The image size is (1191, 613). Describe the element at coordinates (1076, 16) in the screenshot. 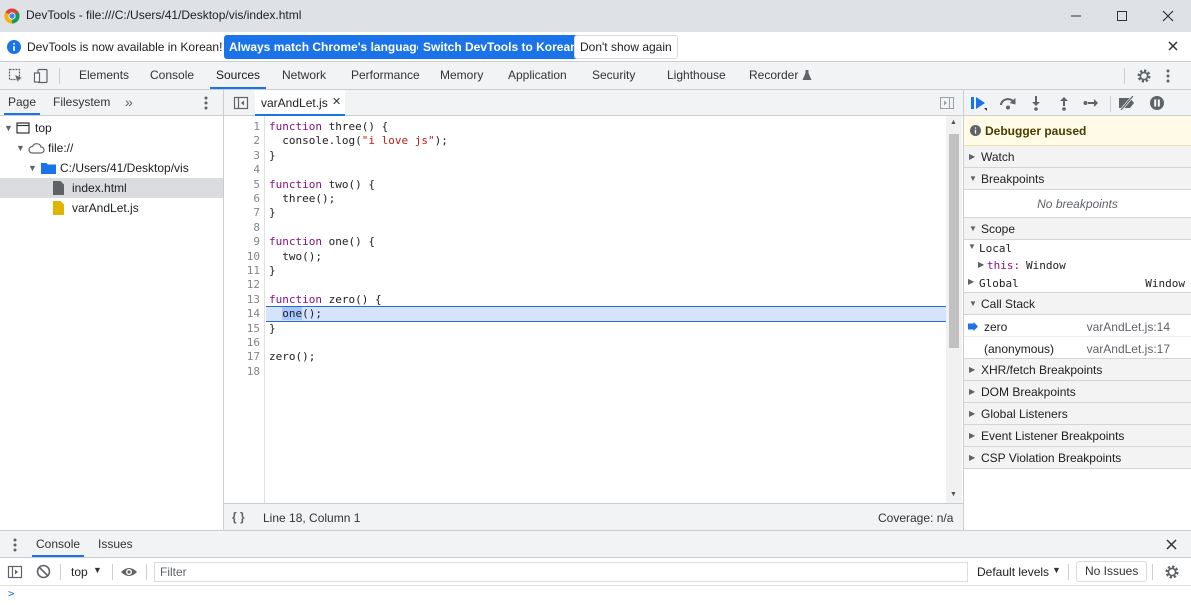

I see `minimize-button` at that location.